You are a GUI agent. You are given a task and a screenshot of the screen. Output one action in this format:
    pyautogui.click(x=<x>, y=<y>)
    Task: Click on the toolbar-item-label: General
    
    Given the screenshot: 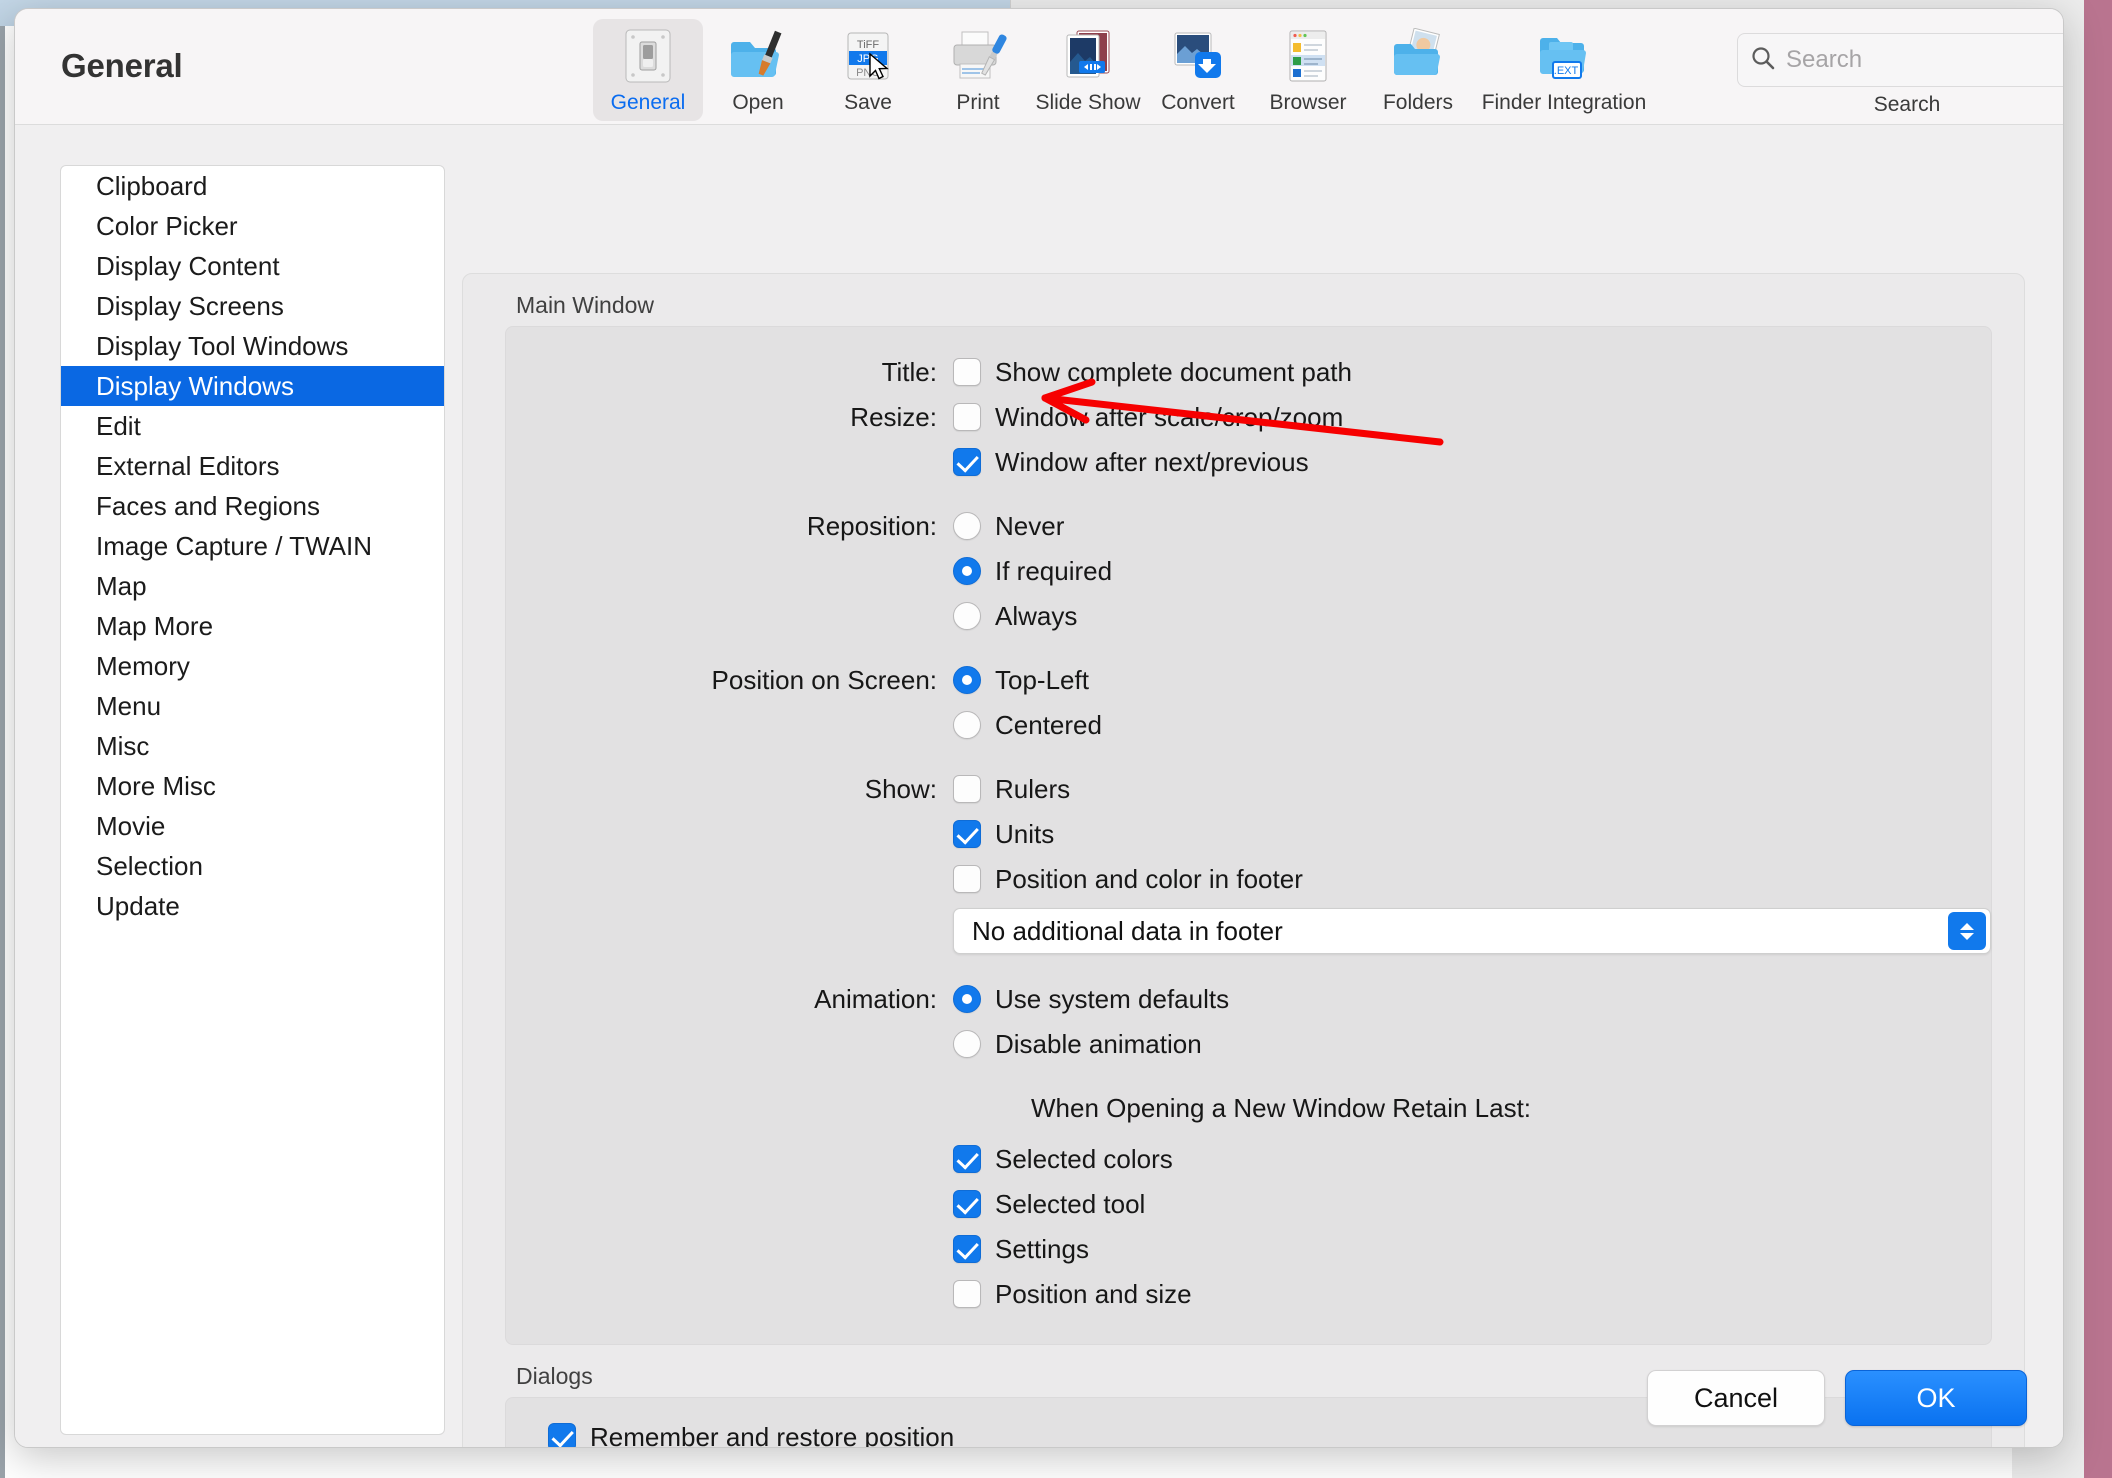 What is the action you would take?
    pyautogui.click(x=648, y=102)
    